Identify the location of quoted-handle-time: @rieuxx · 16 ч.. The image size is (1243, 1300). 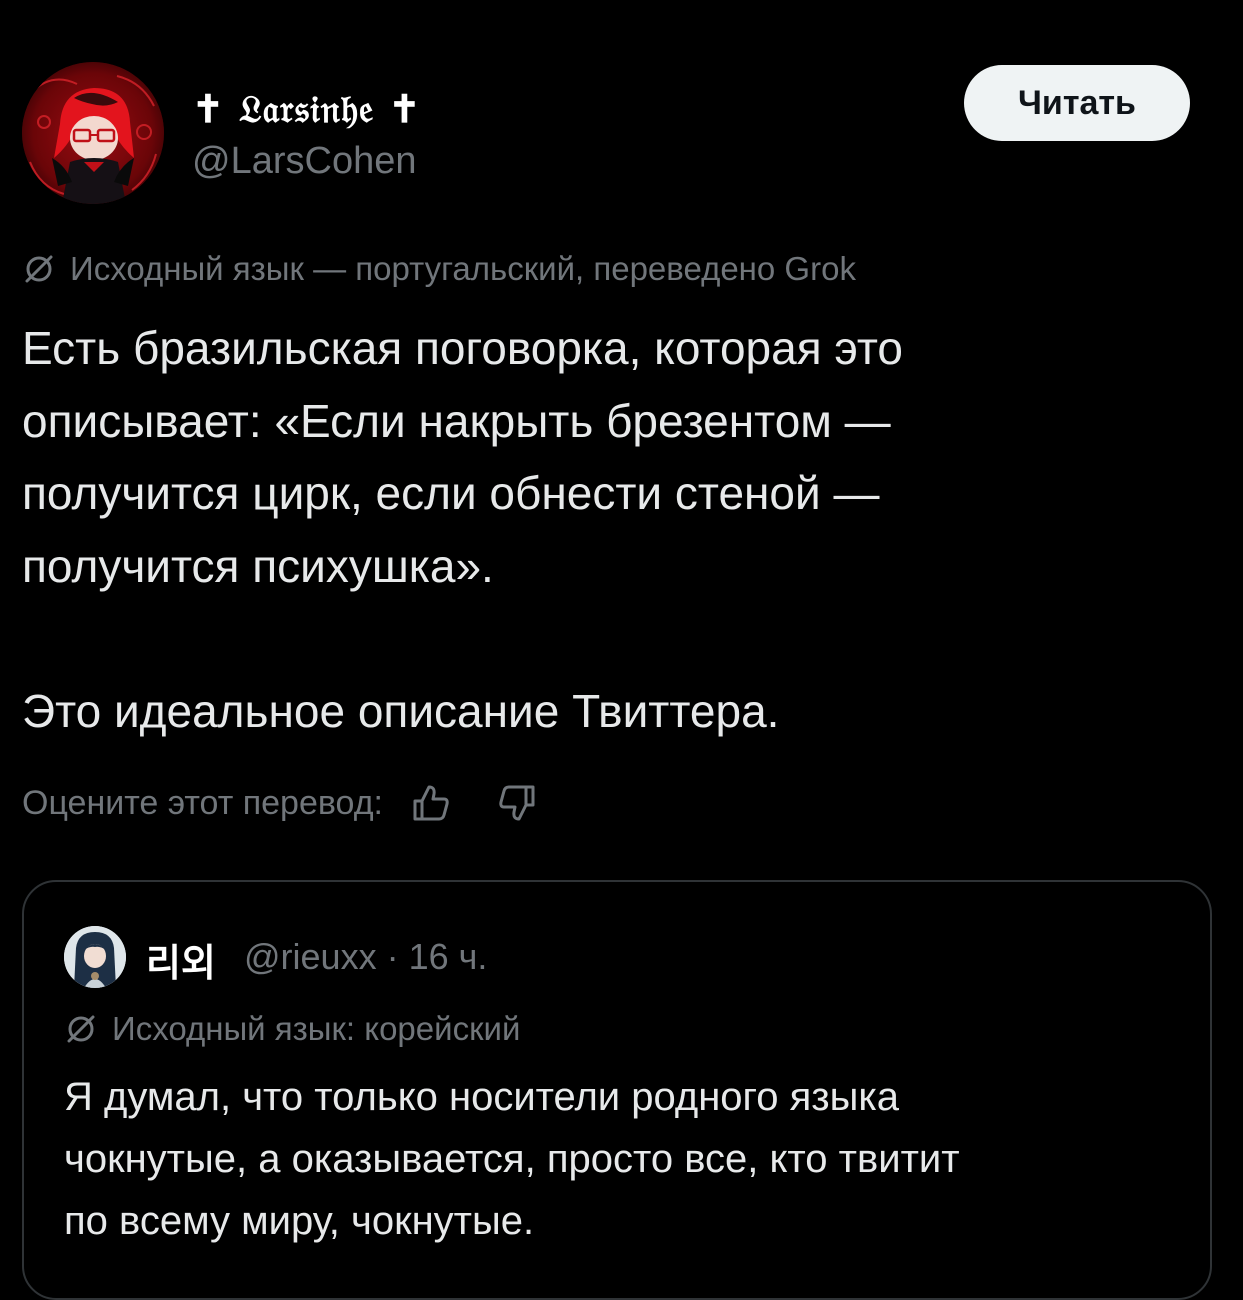
(365, 957).